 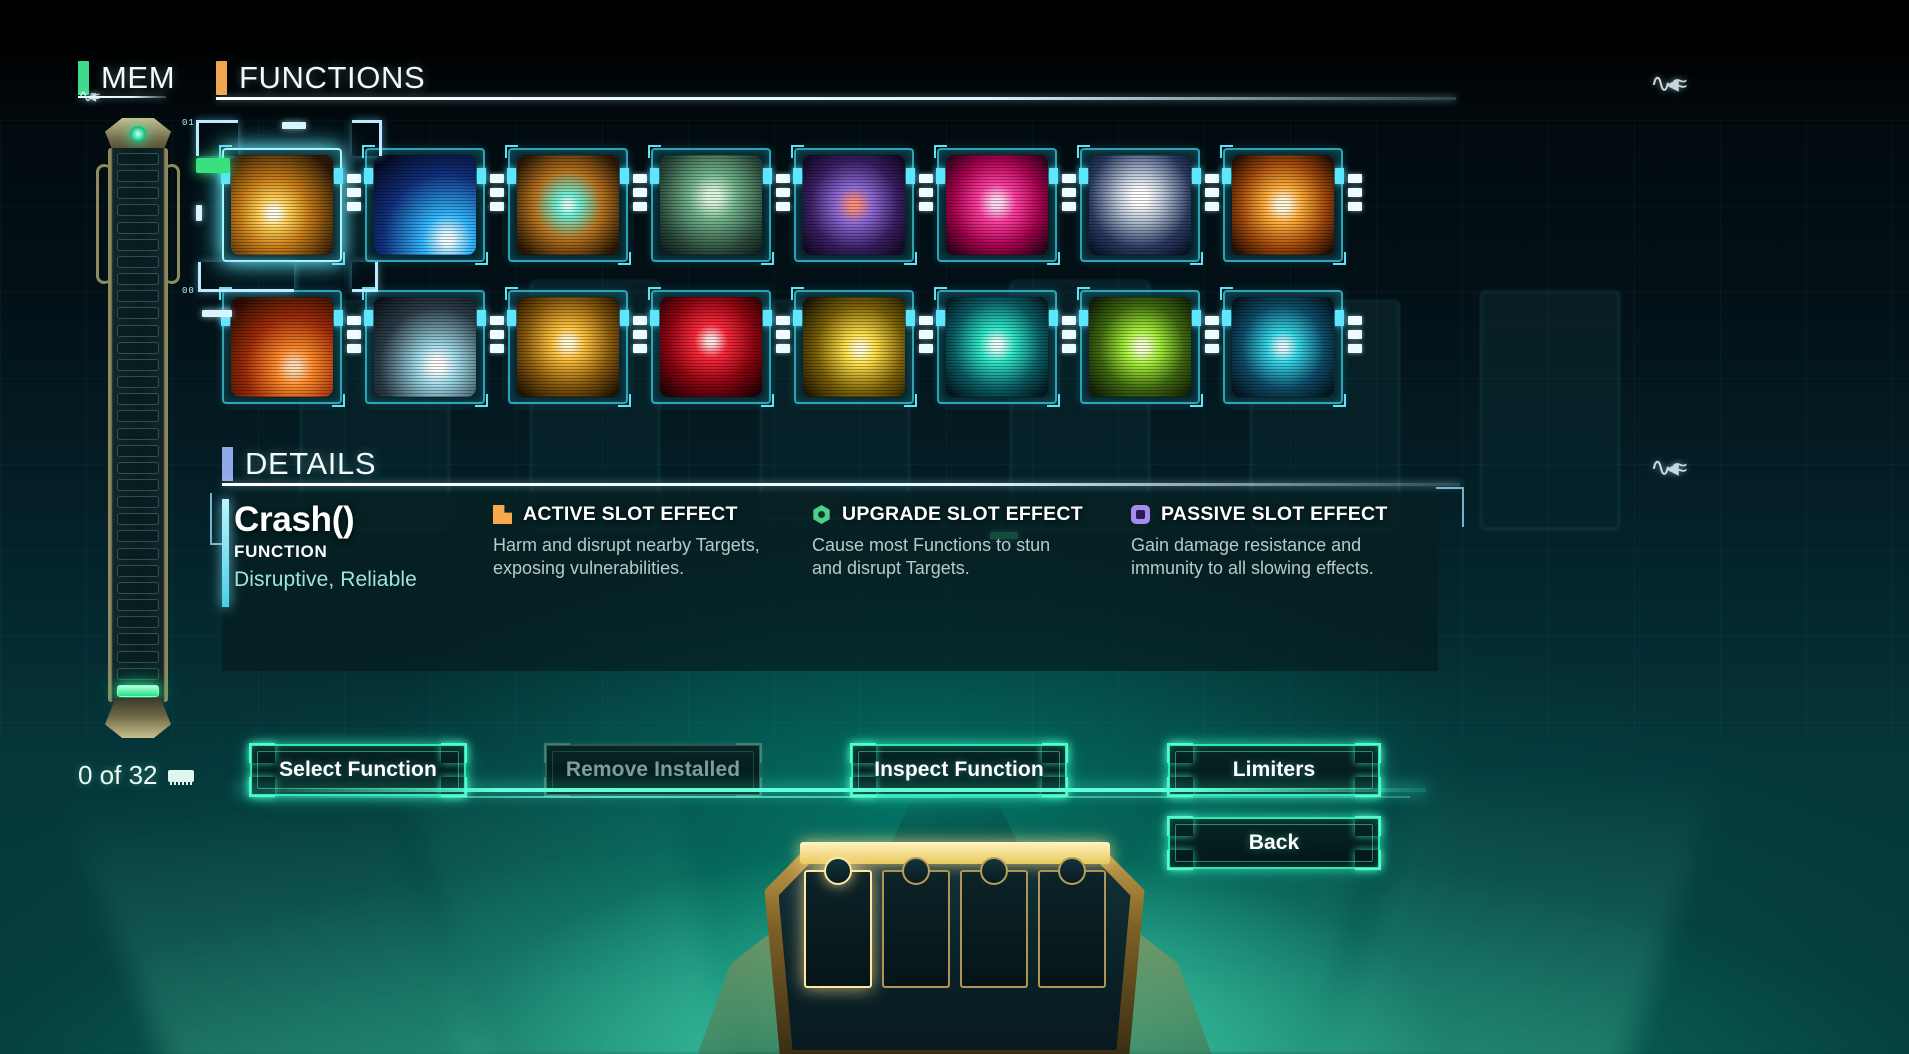 What do you see at coordinates (290, 205) in the screenshot?
I see `crash-function` at bounding box center [290, 205].